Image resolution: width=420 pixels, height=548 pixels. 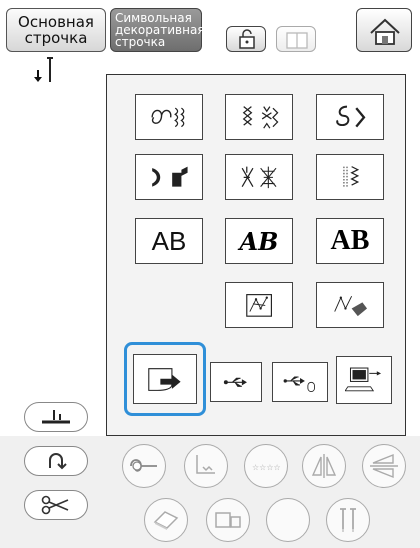 I want to click on usb-mouse-icon, so click(x=299, y=384).